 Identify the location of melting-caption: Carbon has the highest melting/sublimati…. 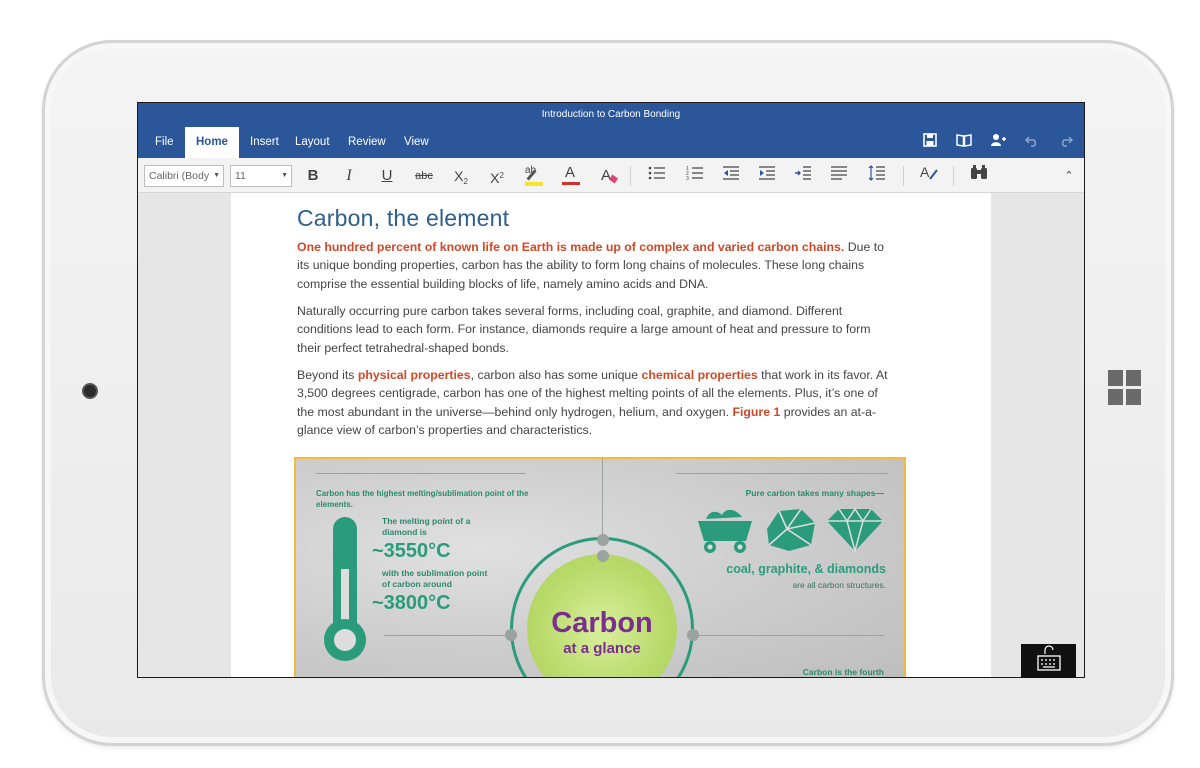
(422, 499).